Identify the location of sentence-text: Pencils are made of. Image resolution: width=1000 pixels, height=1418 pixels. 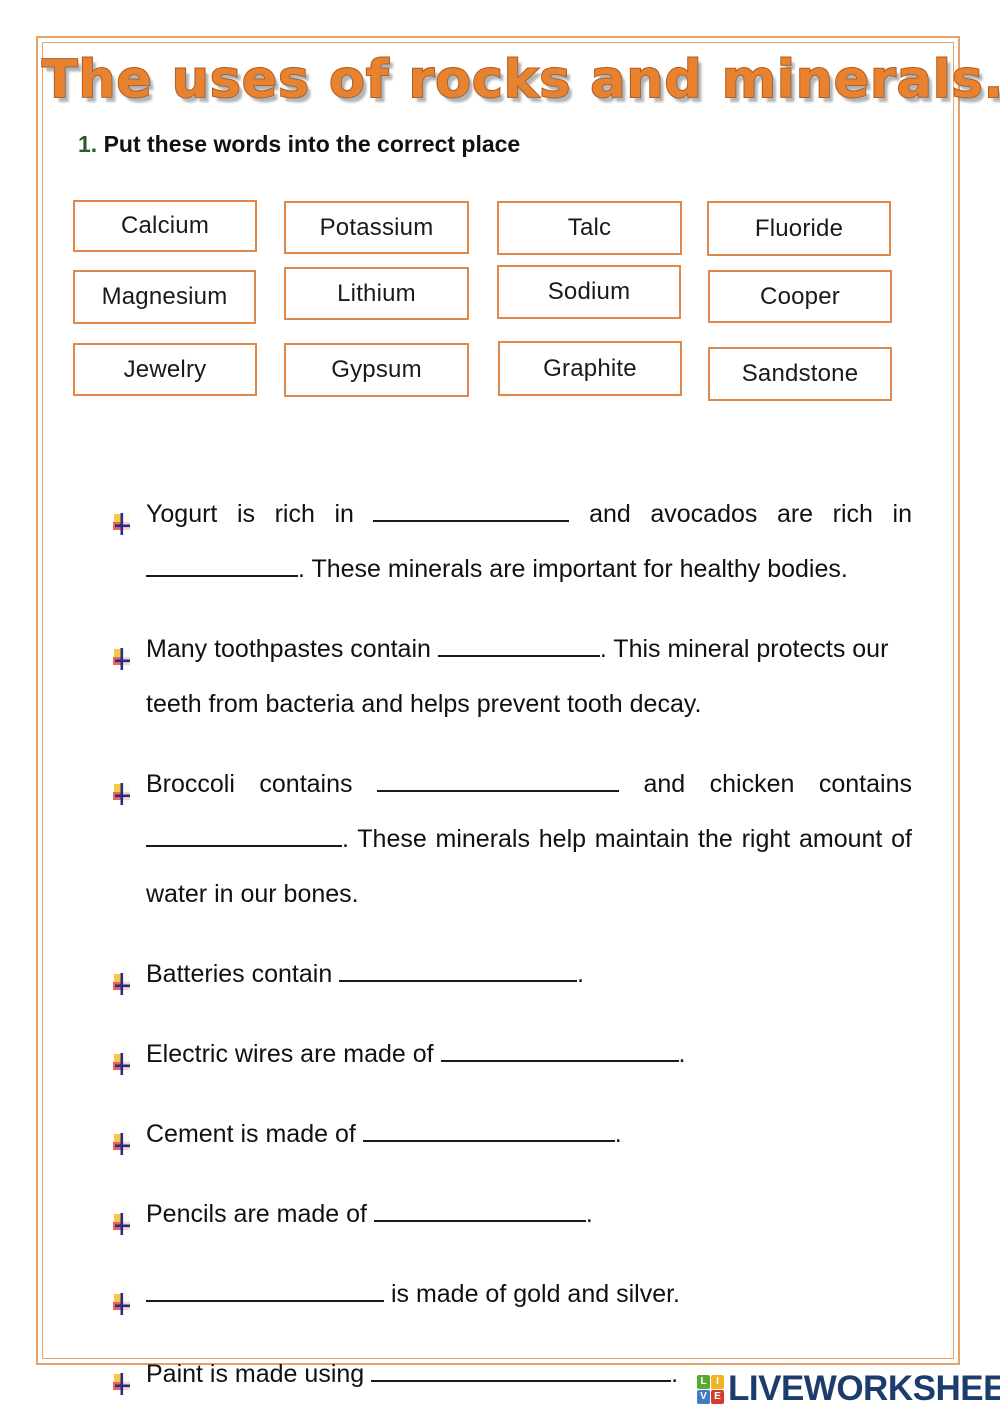
(260, 1214).